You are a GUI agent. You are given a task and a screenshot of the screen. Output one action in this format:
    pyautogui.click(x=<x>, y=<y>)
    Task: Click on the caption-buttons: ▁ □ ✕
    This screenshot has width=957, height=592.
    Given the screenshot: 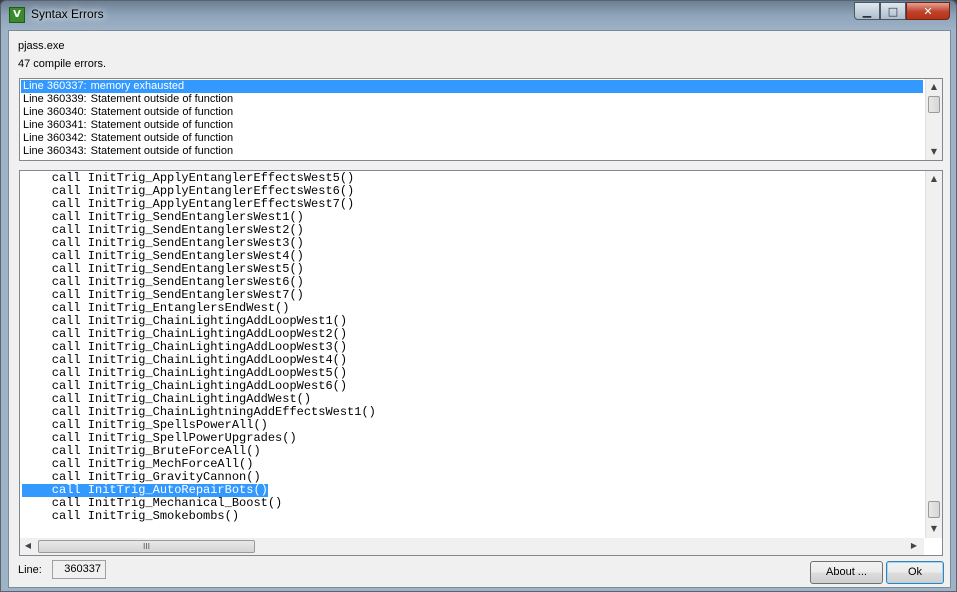 What is the action you would take?
    pyautogui.click(x=902, y=11)
    